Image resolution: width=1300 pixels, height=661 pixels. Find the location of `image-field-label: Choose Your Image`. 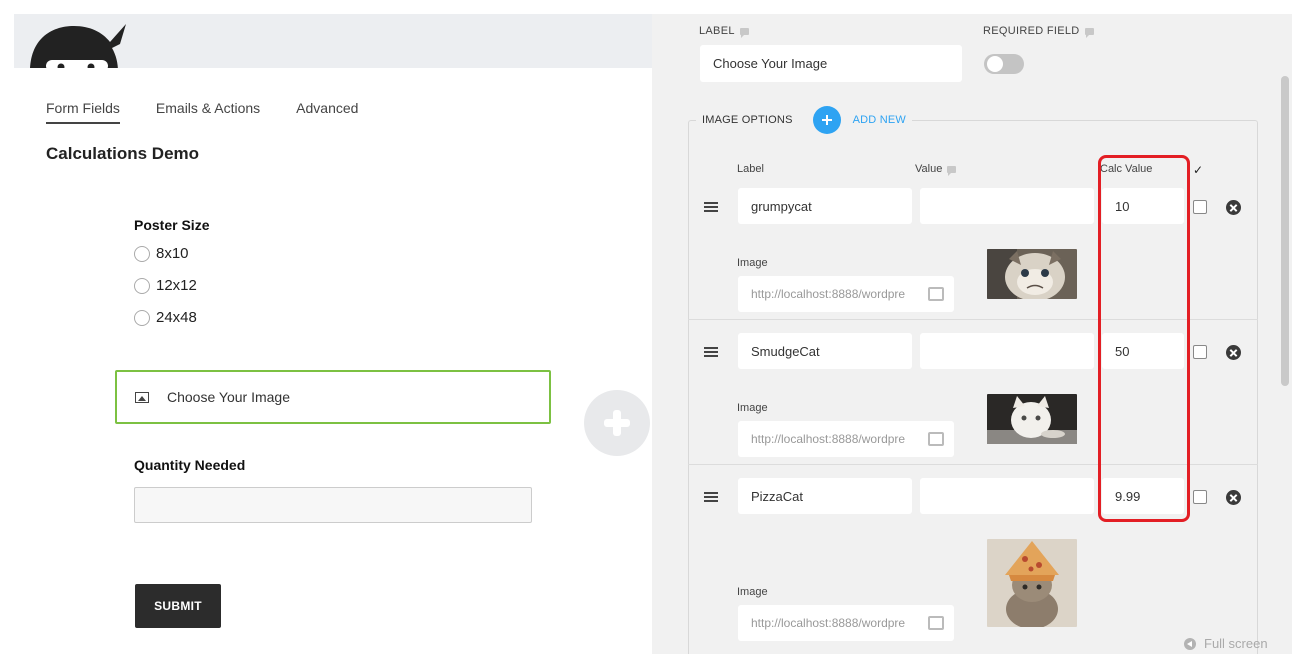

image-field-label: Choose Your Image is located at coordinates (228, 397).